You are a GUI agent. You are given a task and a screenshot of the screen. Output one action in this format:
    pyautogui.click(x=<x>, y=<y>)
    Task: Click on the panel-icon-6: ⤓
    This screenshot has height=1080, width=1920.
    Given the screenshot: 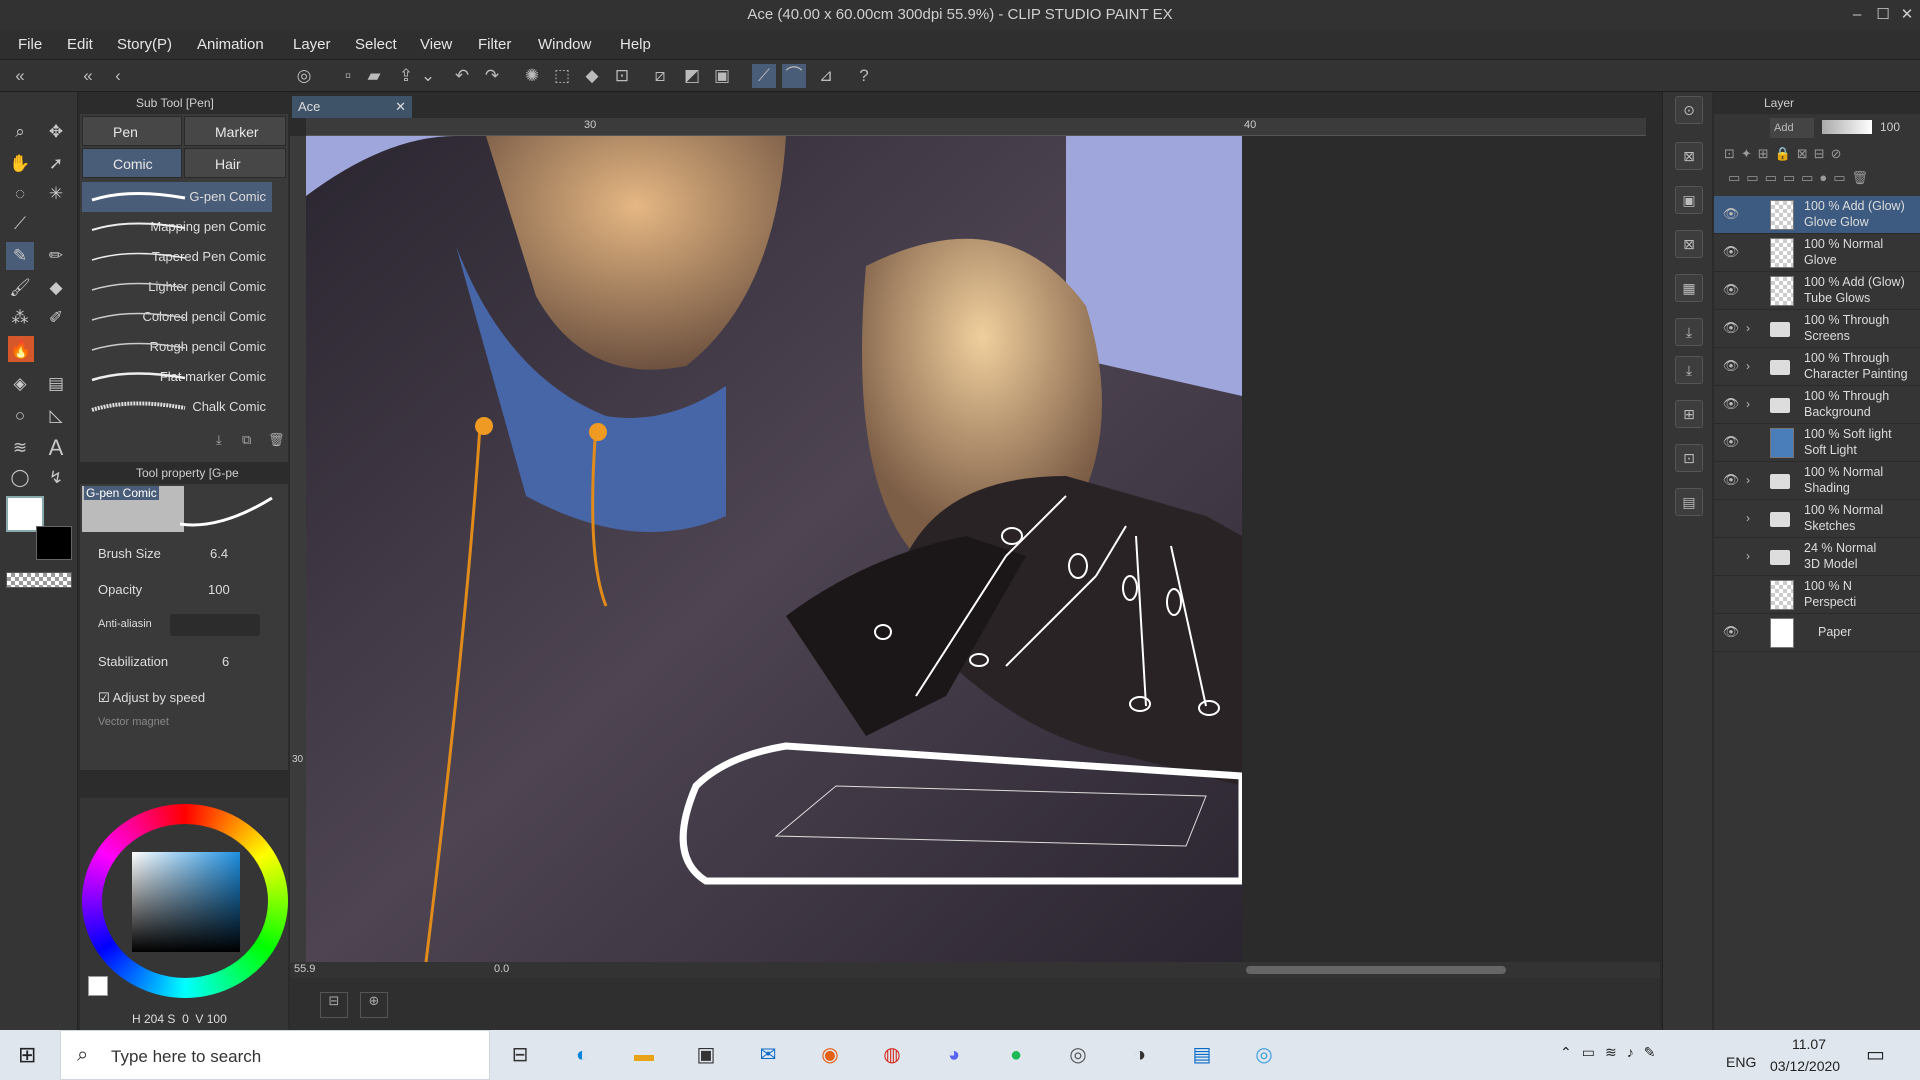 What is the action you would take?
    pyautogui.click(x=1689, y=332)
    